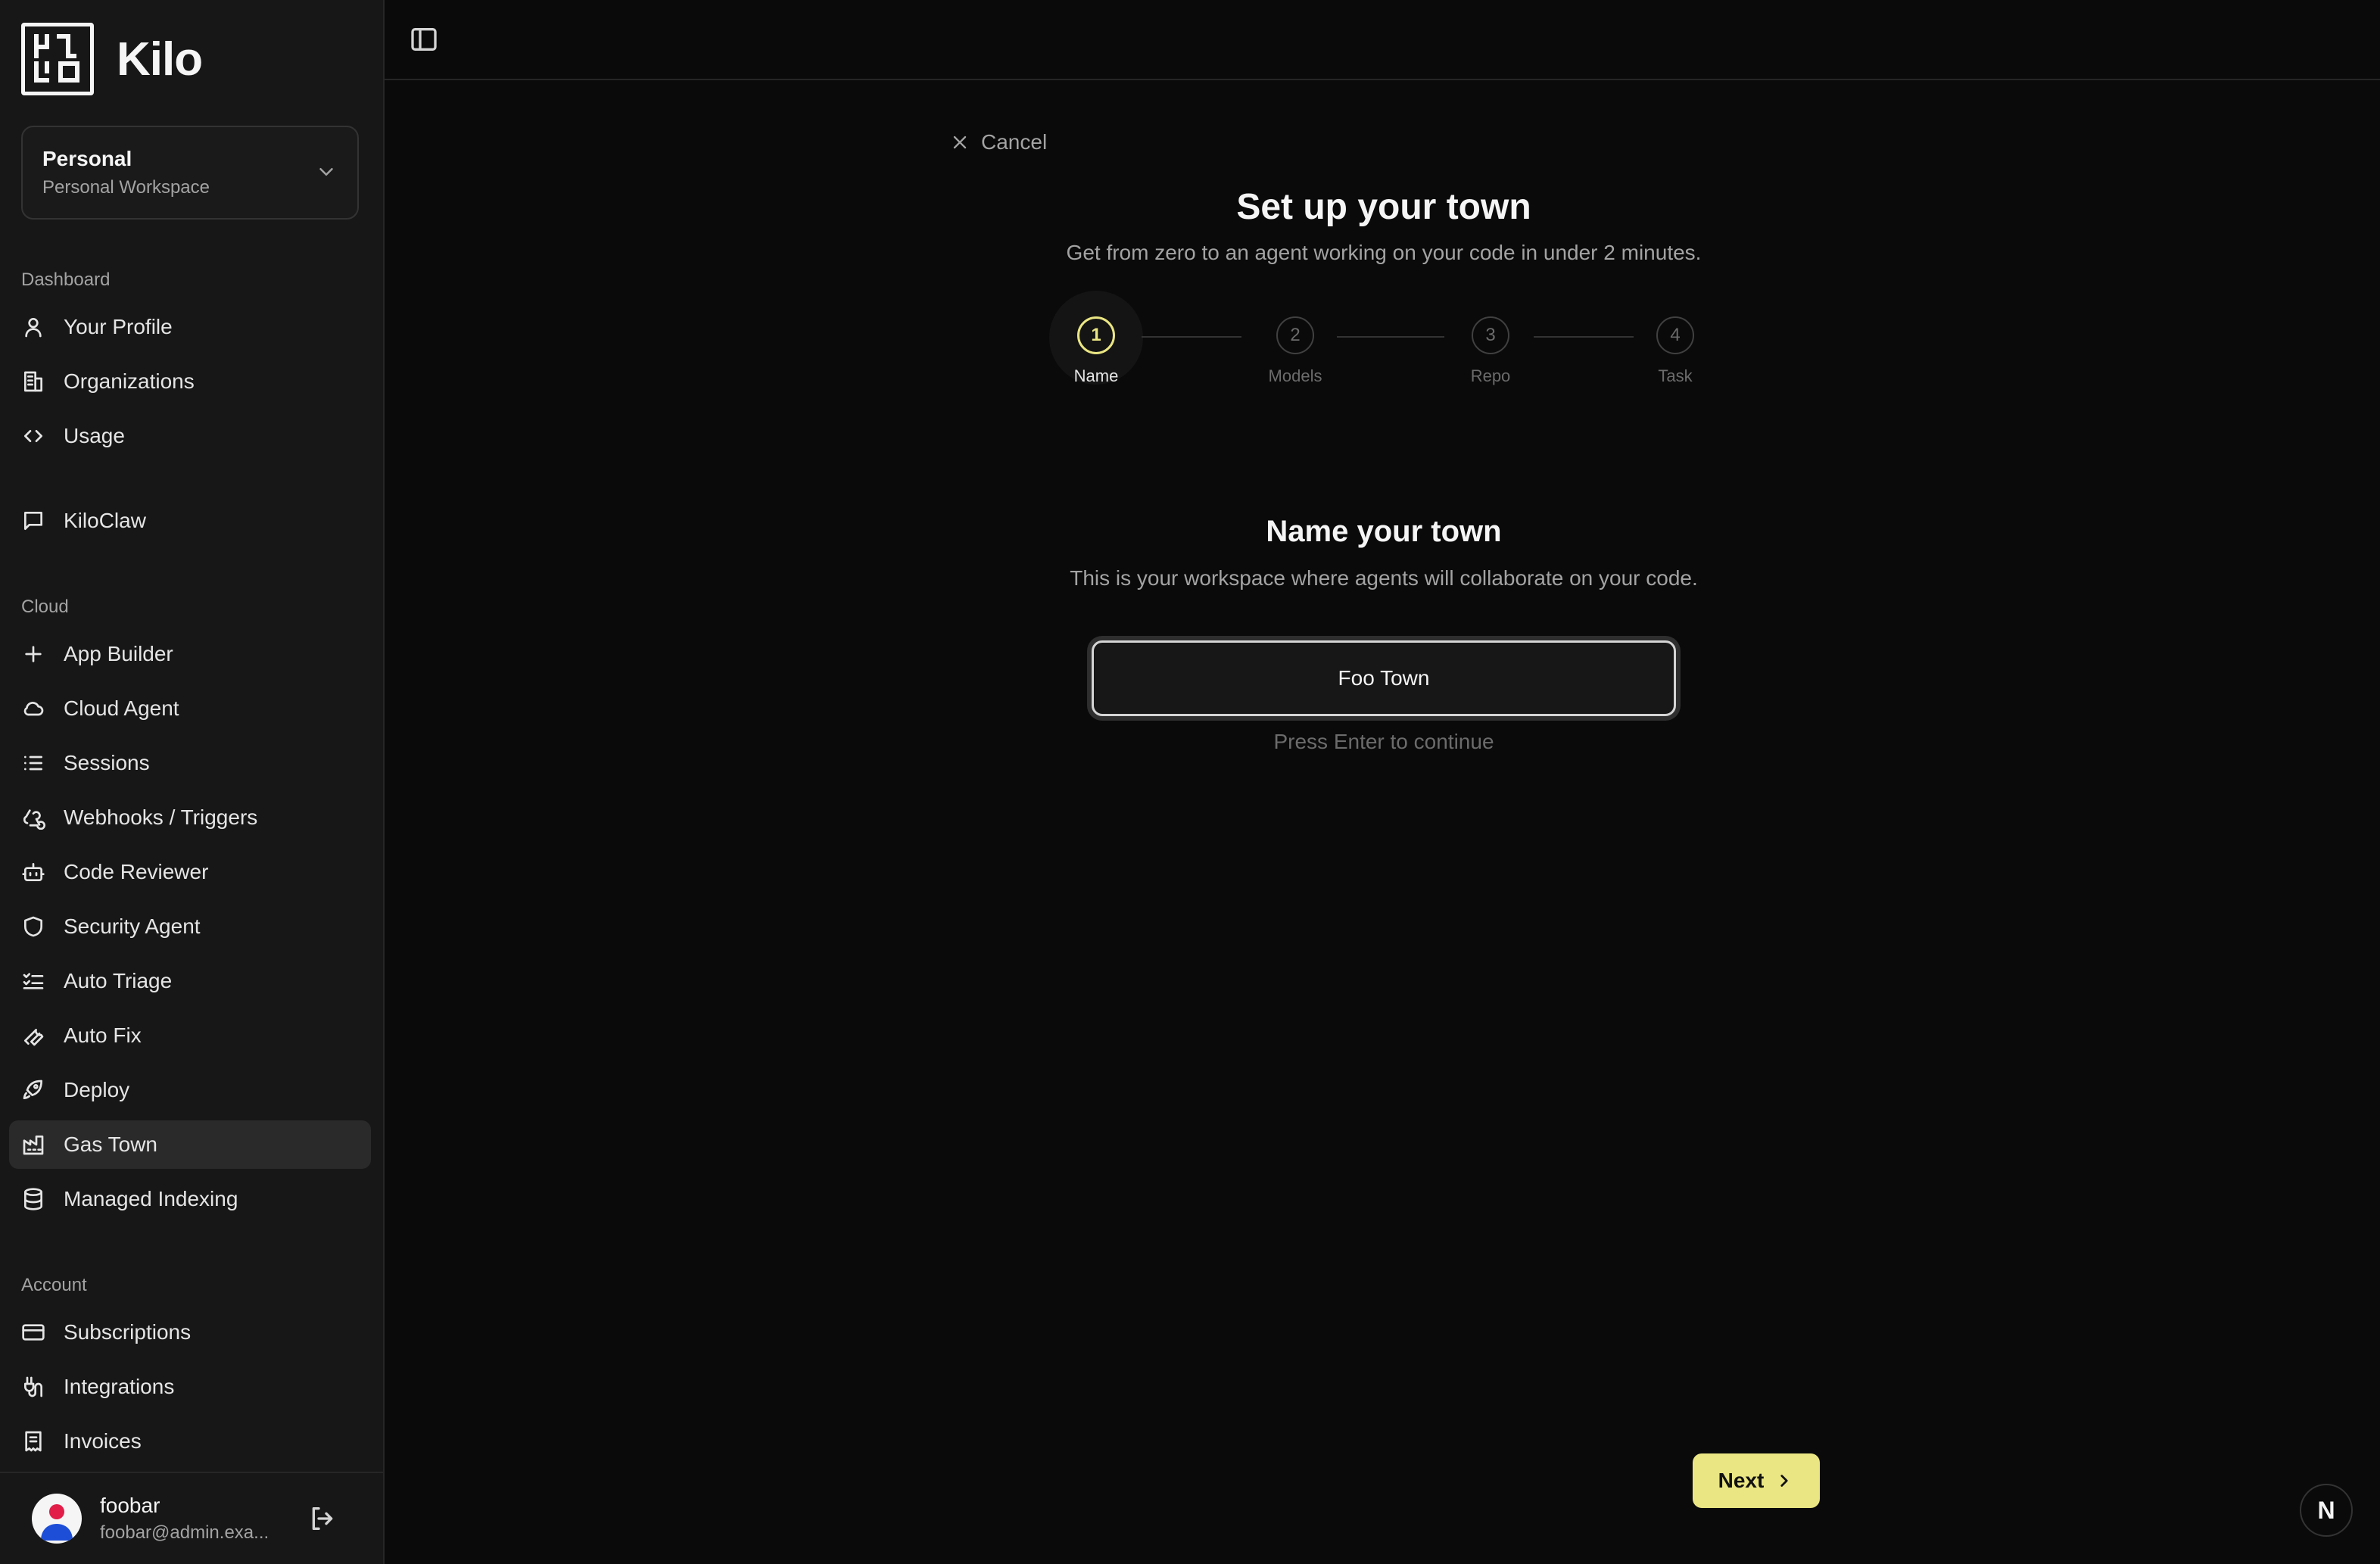  Describe the element at coordinates (322, 1519) in the screenshot. I see `logout-icon` at that location.